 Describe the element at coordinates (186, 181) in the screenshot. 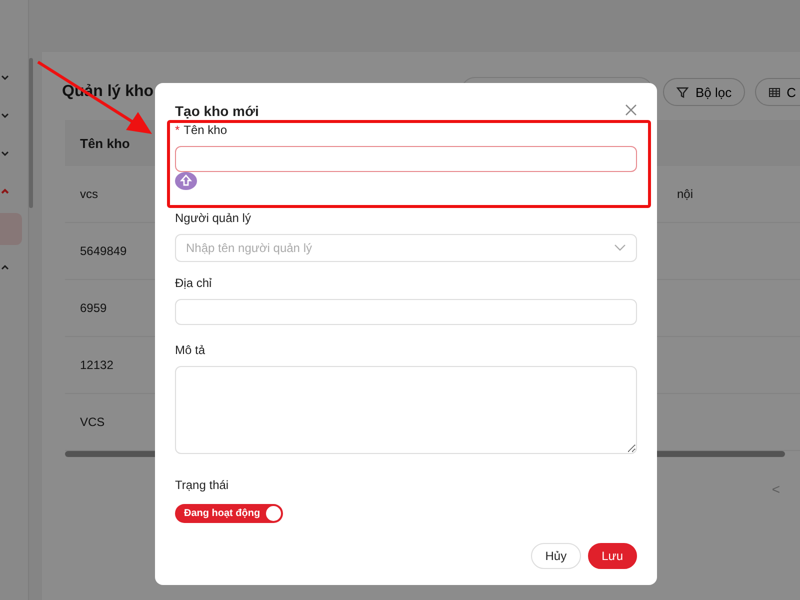

I see `upload-badge-icon` at that location.